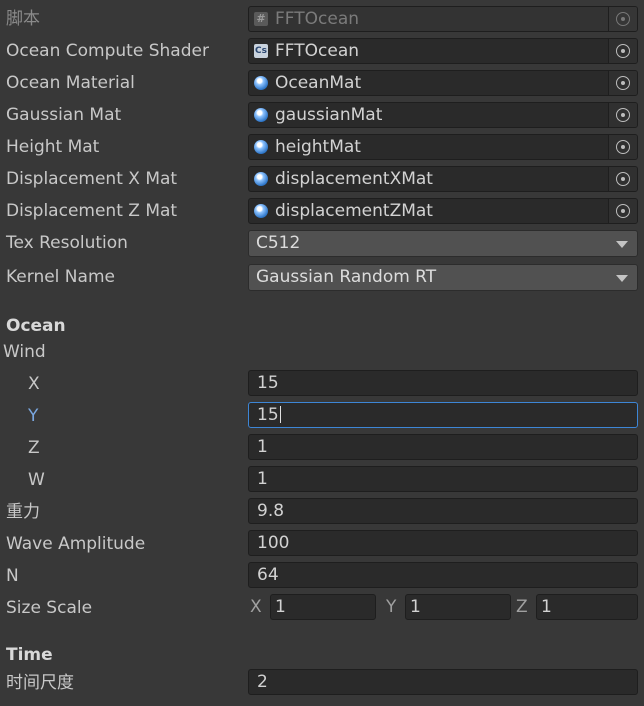 This screenshot has height=706, width=644. I want to click on size-scale-x-label: X, so click(256, 607).